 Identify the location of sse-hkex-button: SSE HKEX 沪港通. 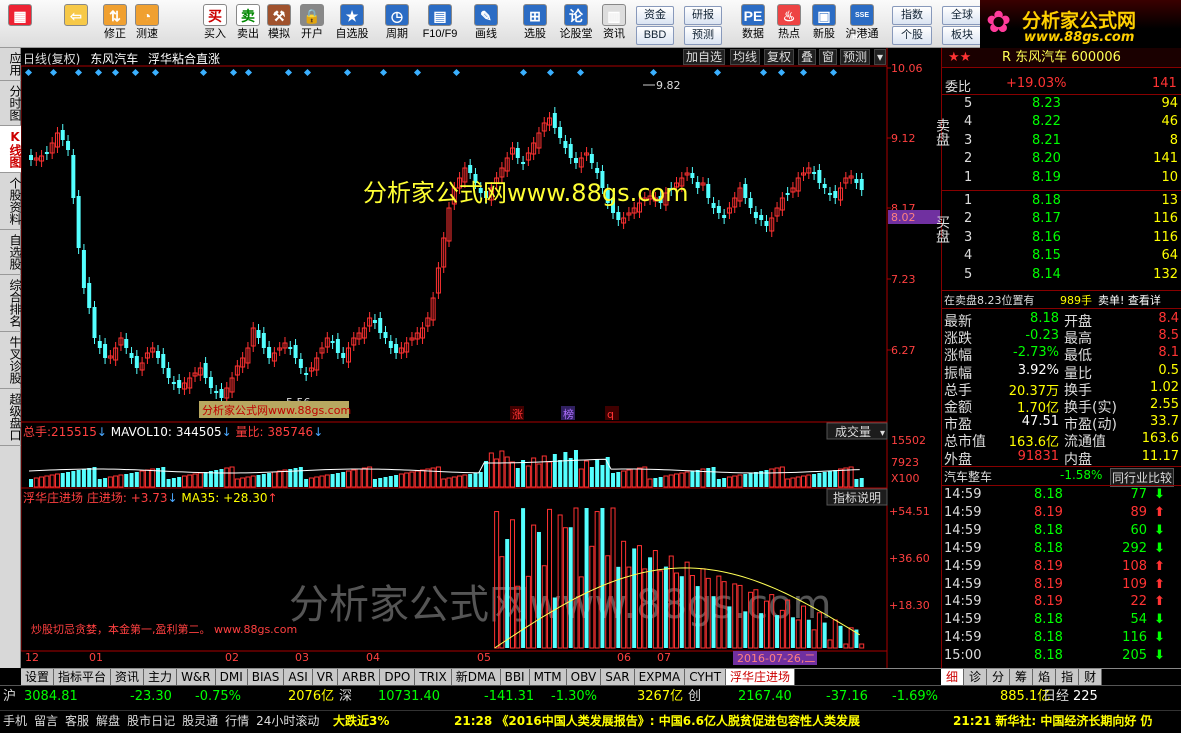
(862, 24).